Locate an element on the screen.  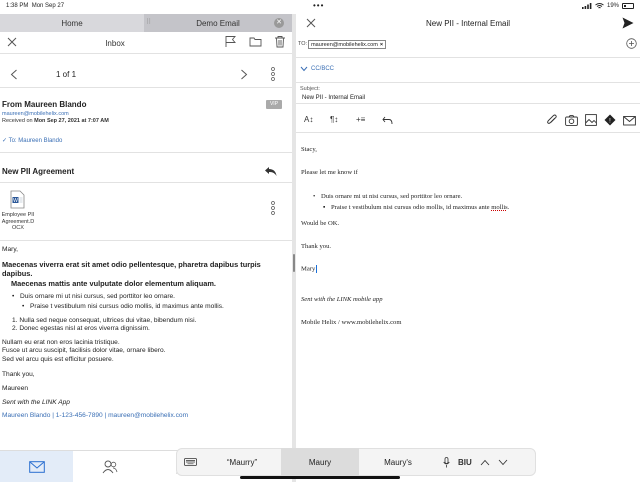
insert-tools: ! is located at coordinates (591, 120).